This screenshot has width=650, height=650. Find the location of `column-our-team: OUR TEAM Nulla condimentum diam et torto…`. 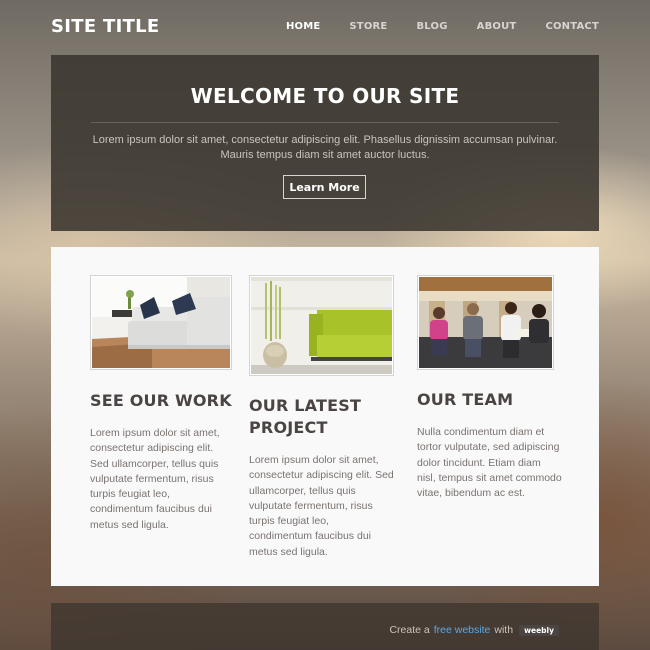

column-our-team: OUR TEAM Nulla condimentum diam et torto… is located at coordinates (489, 388).